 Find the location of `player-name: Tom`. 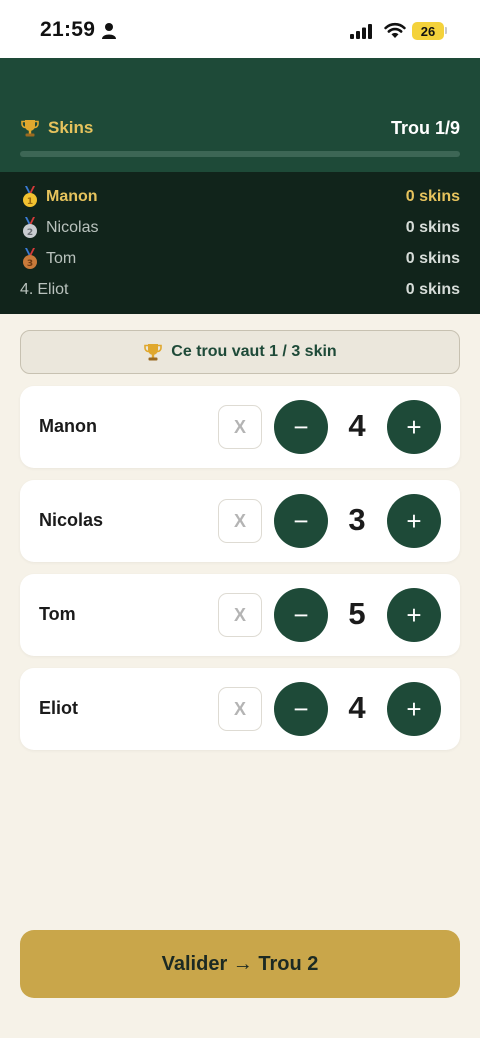

player-name: Tom is located at coordinates (57, 614).